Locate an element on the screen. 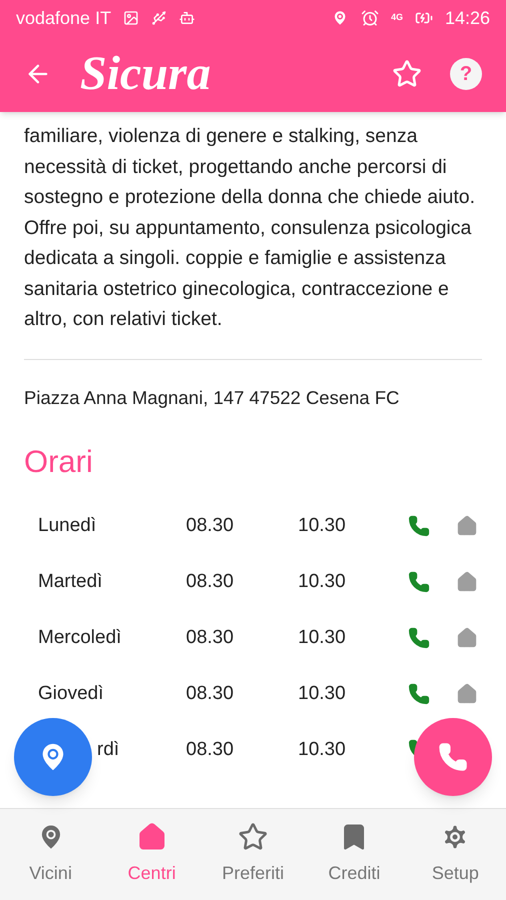 The width and height of the screenshot is (506, 900). nav-tab: Preferiti is located at coordinates (253, 854).